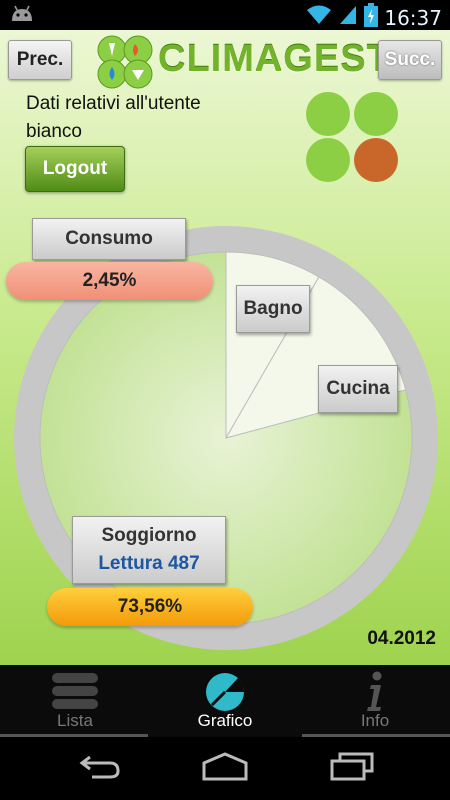 The height and width of the screenshot is (800, 450). Describe the element at coordinates (273, 309) in the screenshot. I see `slice-label-bagno: Bagno` at that location.